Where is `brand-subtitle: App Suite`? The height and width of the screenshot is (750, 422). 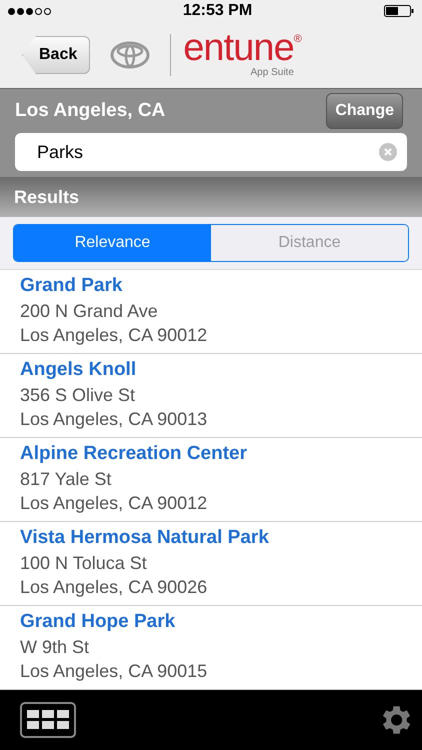 brand-subtitle: App Suite is located at coordinates (272, 73).